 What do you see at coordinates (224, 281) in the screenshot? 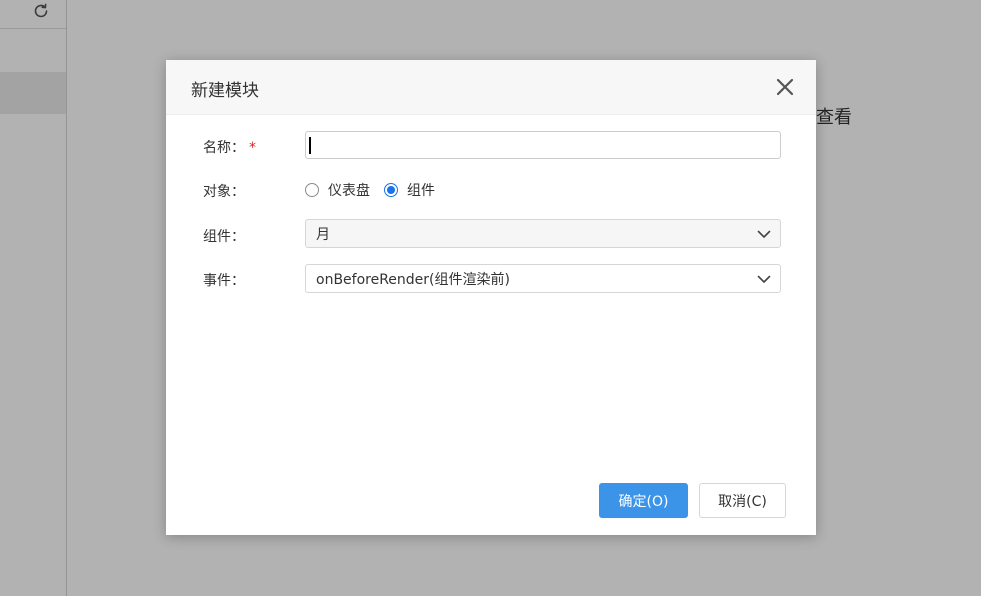
I see `event-label: 事件：` at bounding box center [224, 281].